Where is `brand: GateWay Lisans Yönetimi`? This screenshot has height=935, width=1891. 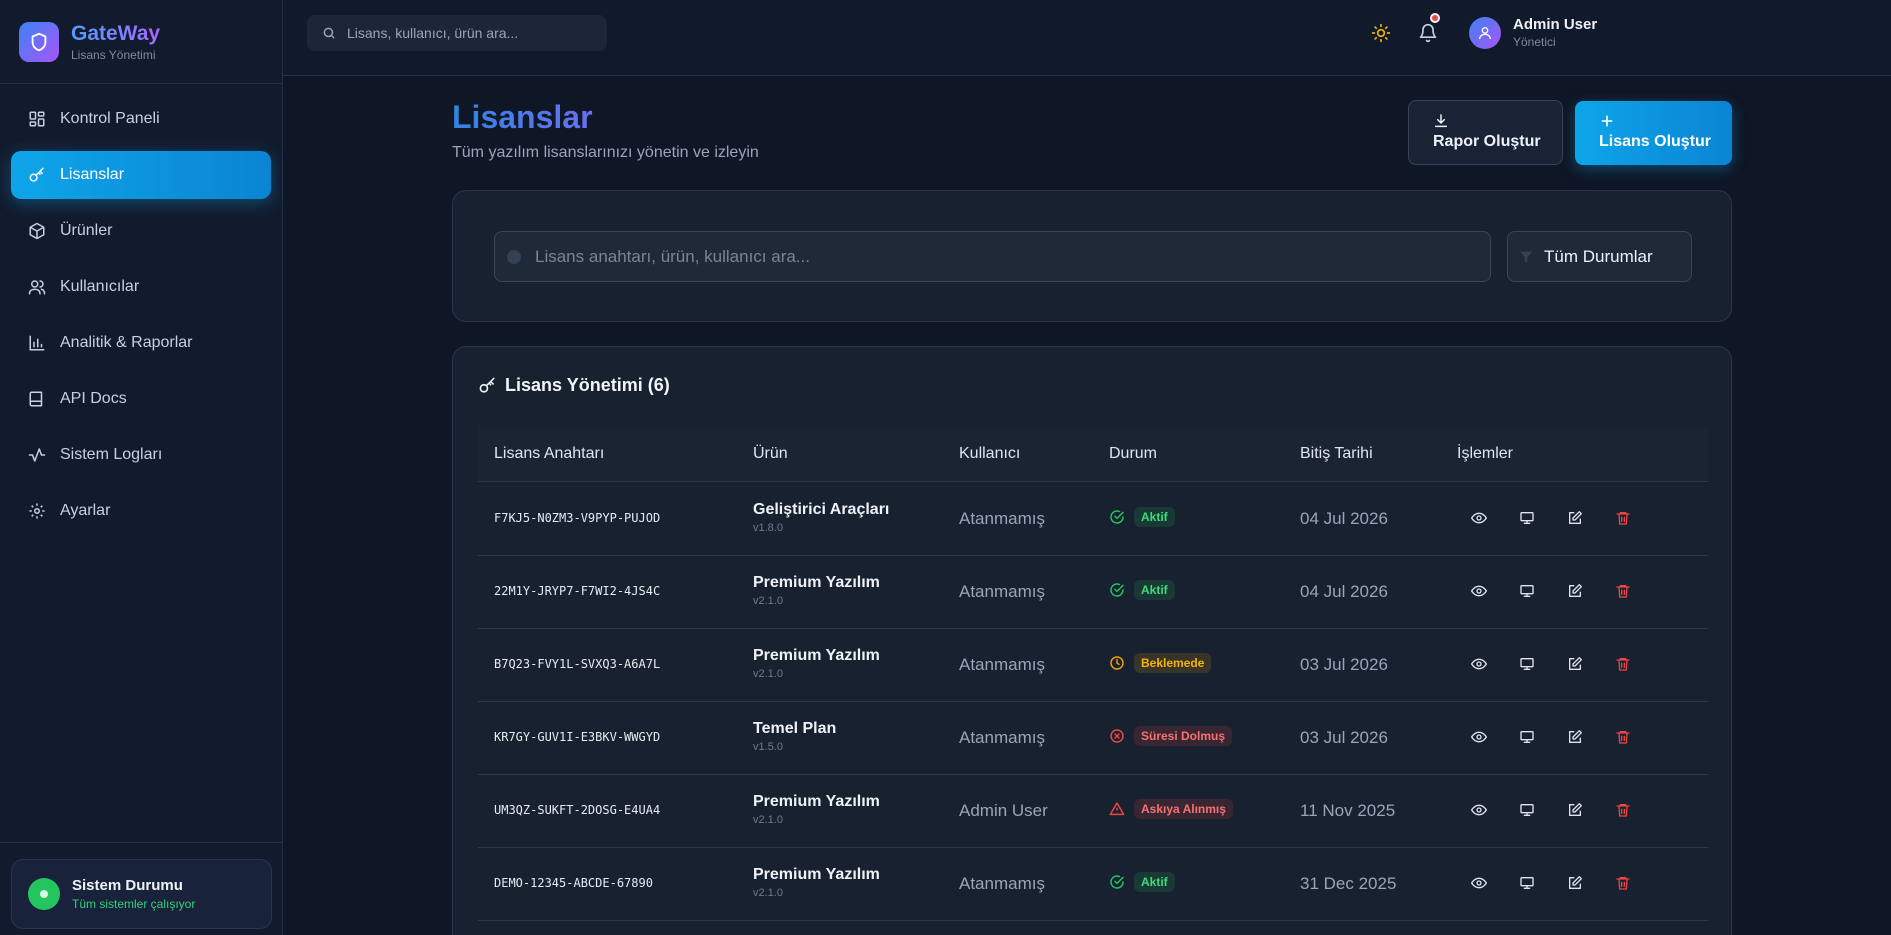
brand: GateWay Lisans Yönetimi is located at coordinates (141, 42).